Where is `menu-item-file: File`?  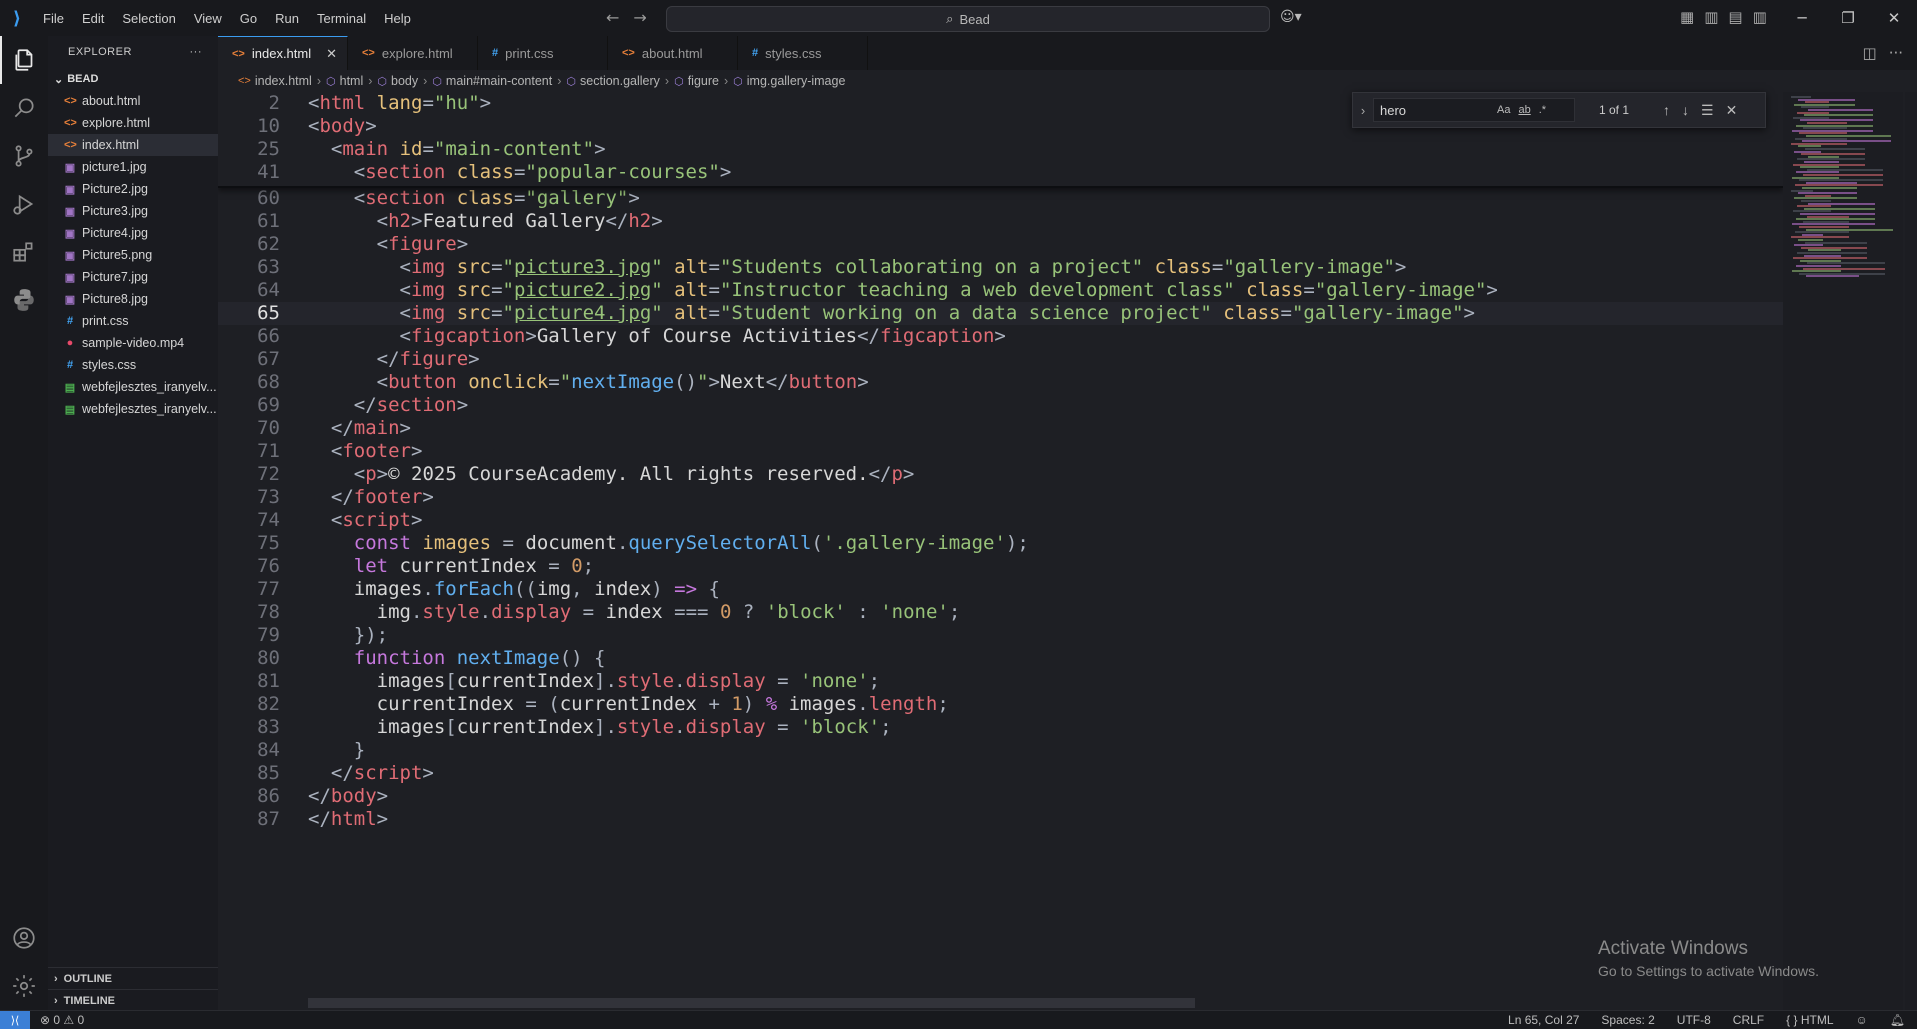
menu-item-file: File is located at coordinates (53, 18).